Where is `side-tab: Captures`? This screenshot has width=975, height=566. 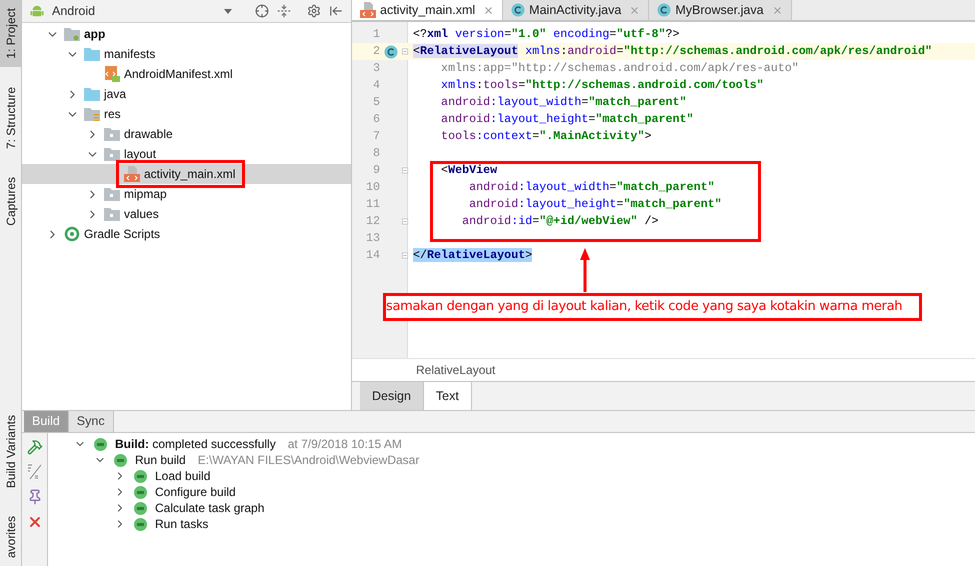
side-tab: Captures is located at coordinates (10, 201).